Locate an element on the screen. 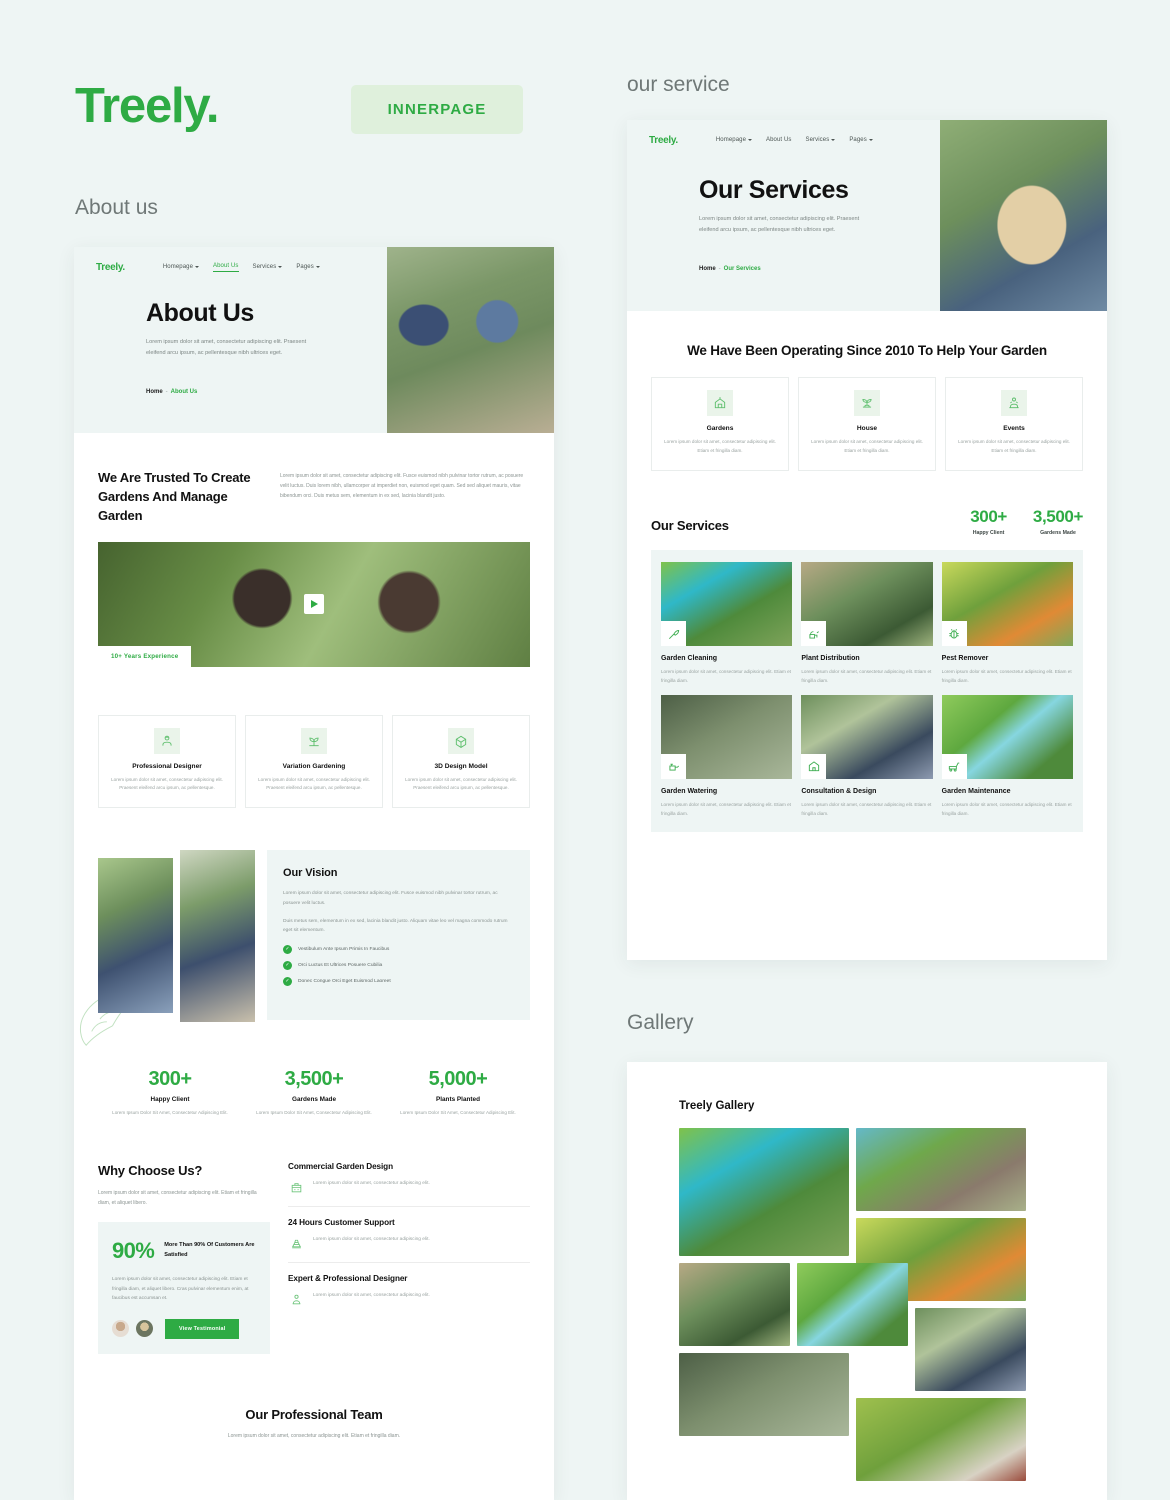 This screenshot has width=1170, height=1500. sprout-icon is located at coordinates (314, 740).